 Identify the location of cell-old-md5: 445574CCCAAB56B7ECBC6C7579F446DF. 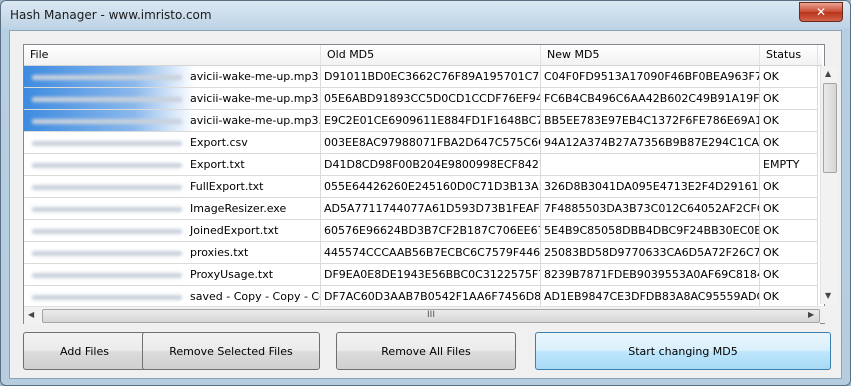
(431, 253).